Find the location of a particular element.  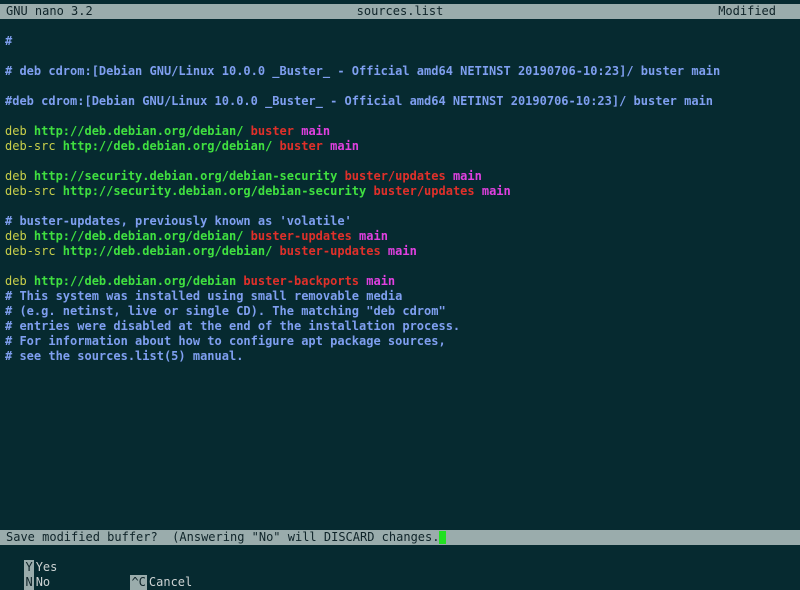

editor-line: # see the sources.list(5) manual. is located at coordinates (400, 356).